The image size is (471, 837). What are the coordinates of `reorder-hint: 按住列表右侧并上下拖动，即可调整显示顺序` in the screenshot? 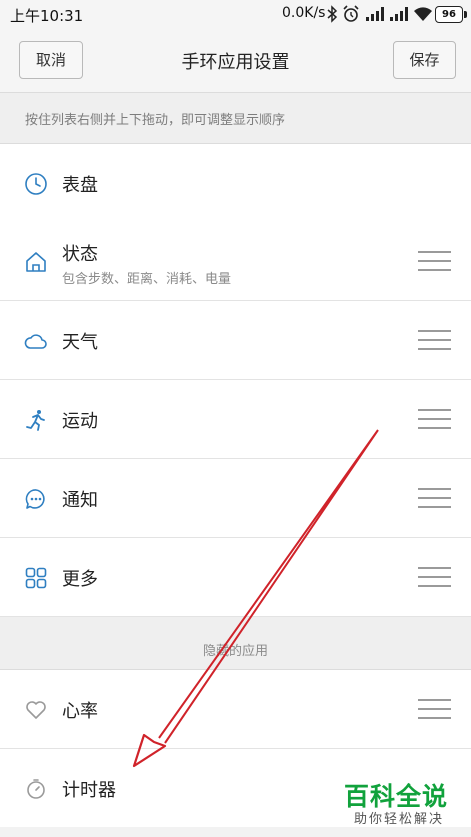 It's located at (235, 118).